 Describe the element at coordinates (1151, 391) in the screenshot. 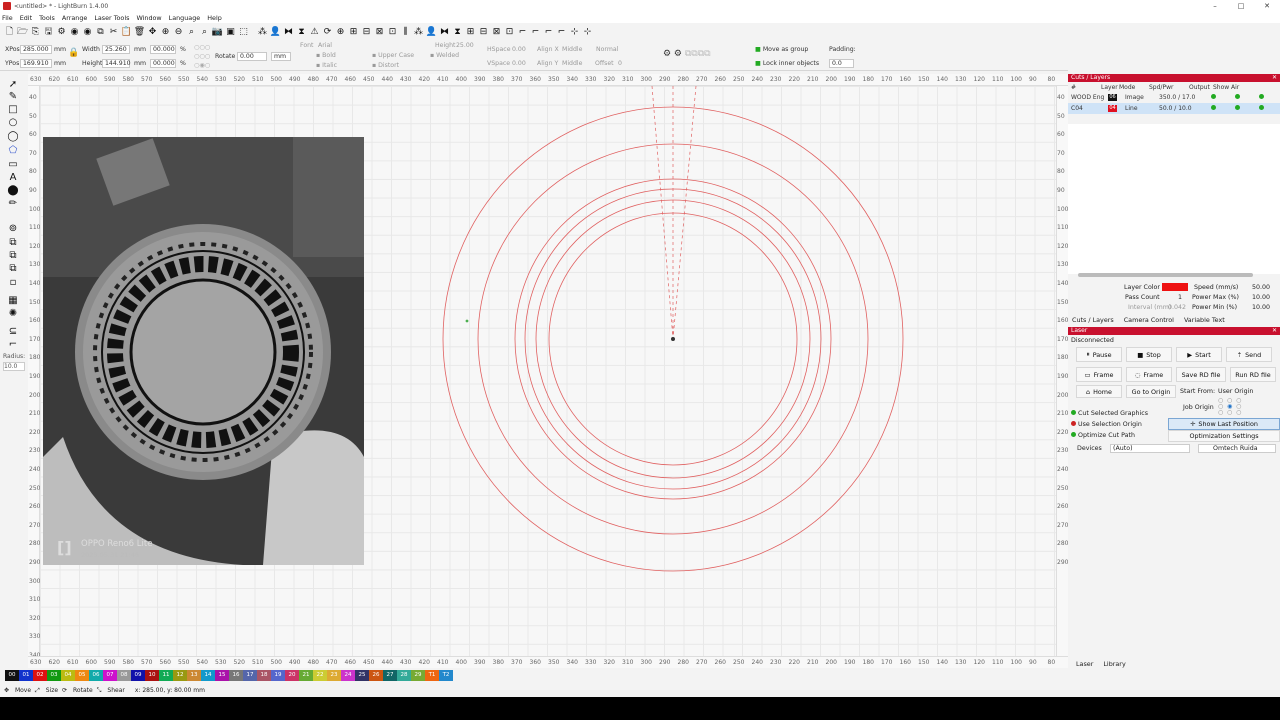

I see `go-to-origin-button: Go to Origin` at that location.